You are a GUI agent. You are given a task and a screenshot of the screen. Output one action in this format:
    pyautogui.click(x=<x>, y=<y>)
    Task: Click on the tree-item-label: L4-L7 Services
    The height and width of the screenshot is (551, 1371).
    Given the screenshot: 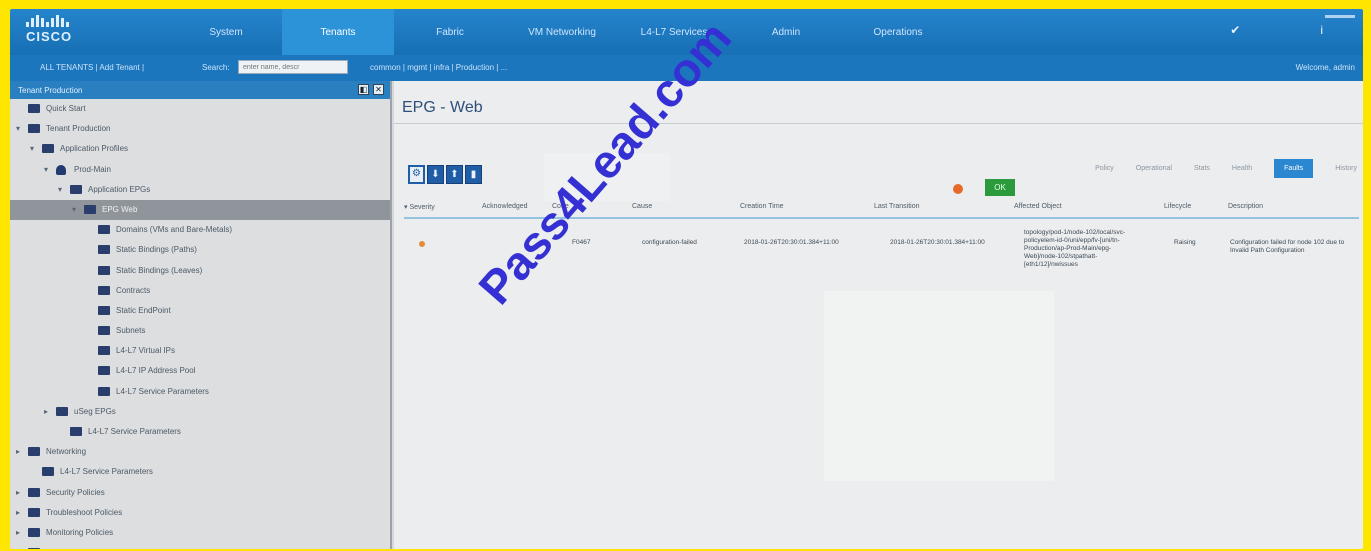 What is the action you would take?
    pyautogui.click(x=72, y=548)
    